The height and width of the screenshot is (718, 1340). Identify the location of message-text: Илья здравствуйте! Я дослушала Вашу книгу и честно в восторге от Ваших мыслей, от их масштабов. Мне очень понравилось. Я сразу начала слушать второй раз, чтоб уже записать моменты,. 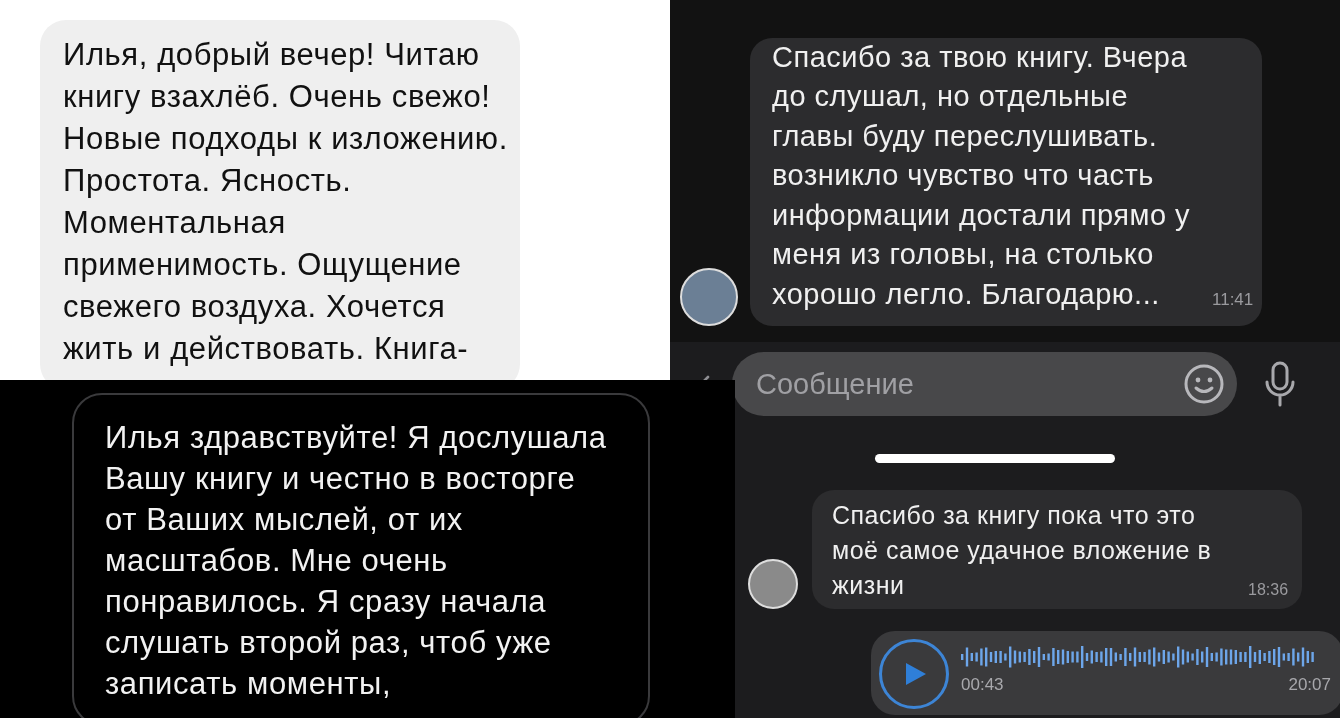
(356, 561).